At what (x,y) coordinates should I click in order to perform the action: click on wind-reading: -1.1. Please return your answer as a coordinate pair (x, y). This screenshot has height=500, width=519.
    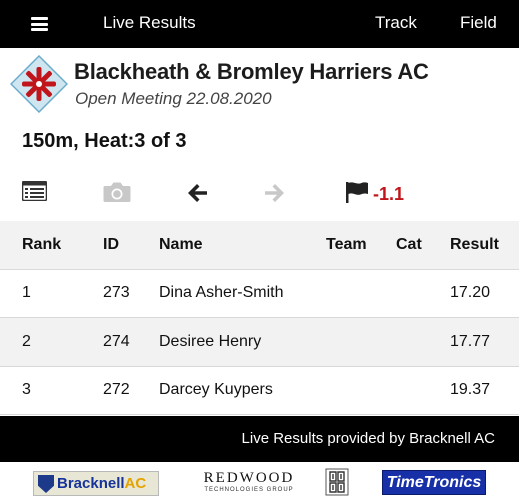
    Looking at the image, I should click on (389, 194).